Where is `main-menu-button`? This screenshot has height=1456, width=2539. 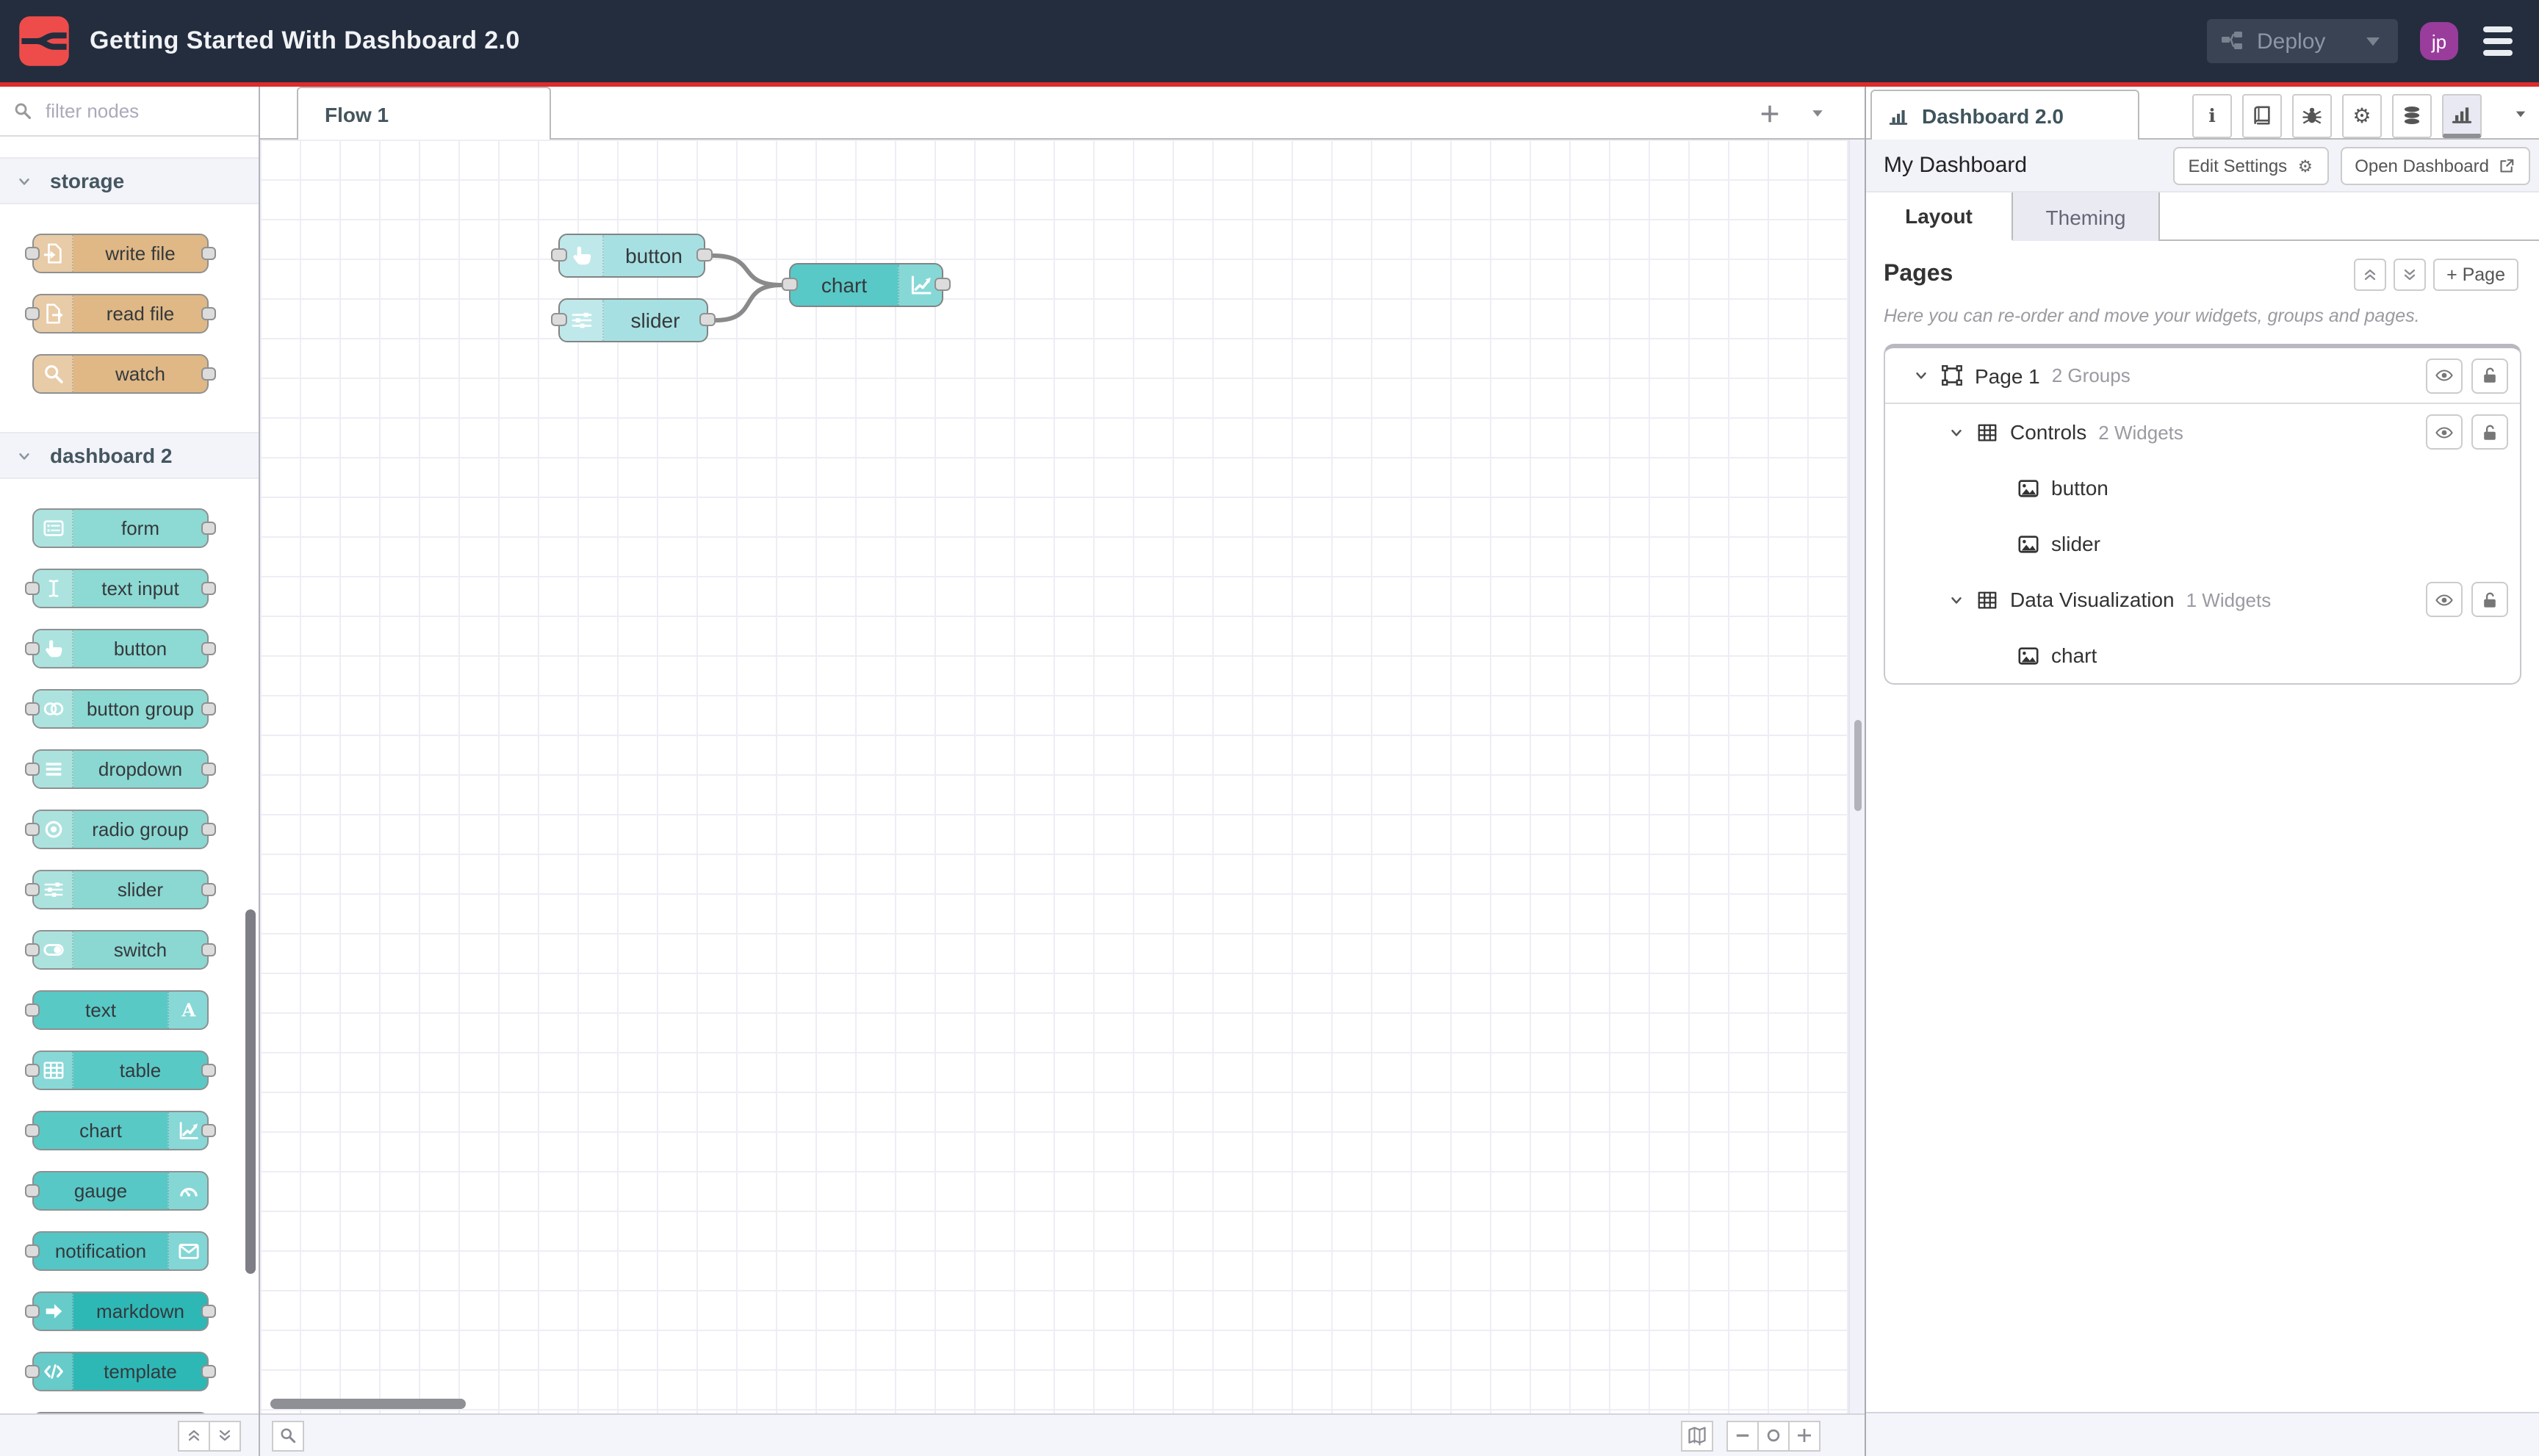 main-menu-button is located at coordinates (2497, 41).